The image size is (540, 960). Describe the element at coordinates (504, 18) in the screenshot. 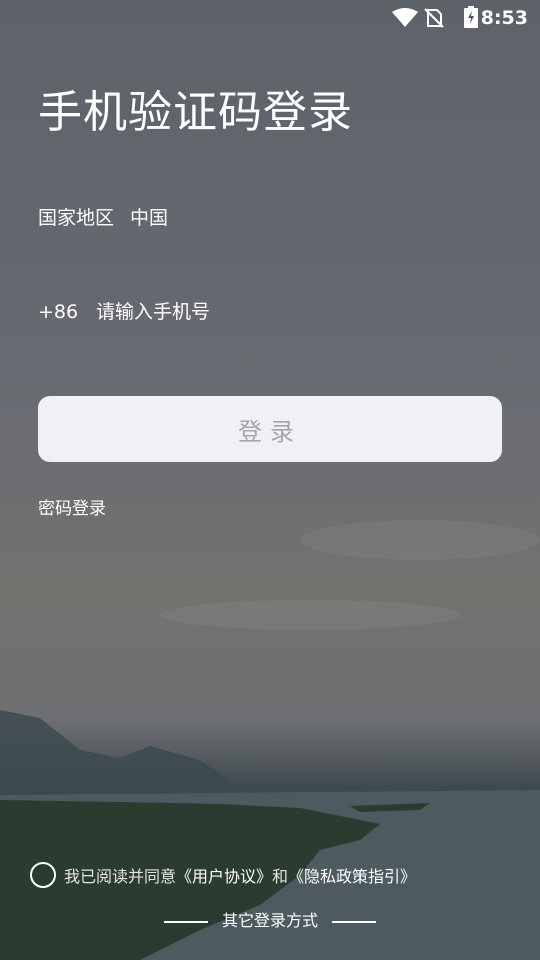

I see `status-time: 8:53` at that location.